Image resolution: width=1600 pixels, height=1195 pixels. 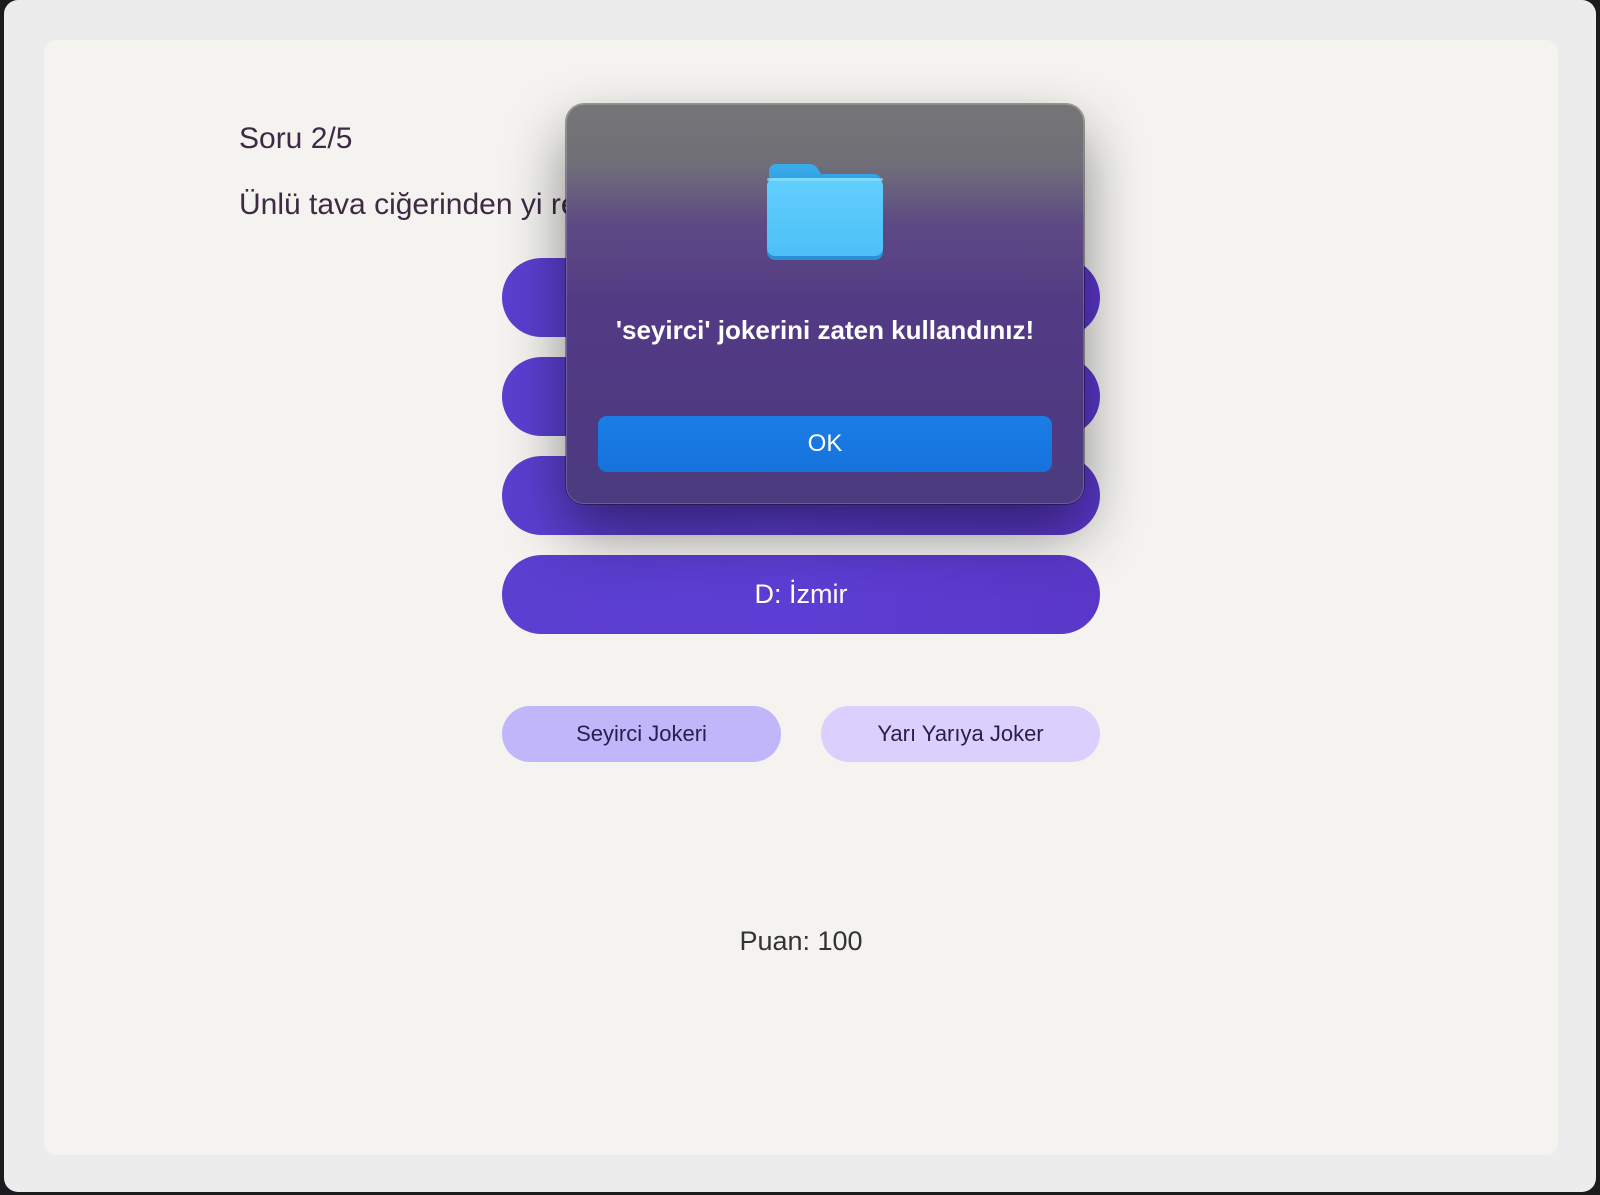 What do you see at coordinates (960, 734) in the screenshot?
I see `fifty-fifty-joker-button: Yarı Yarıya Joker` at bounding box center [960, 734].